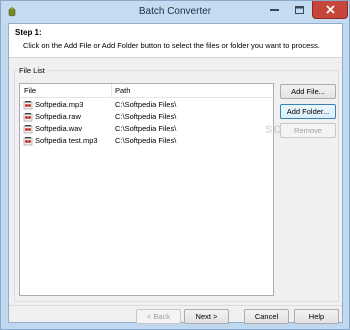 The height and width of the screenshot is (330, 350). Describe the element at coordinates (66, 140) in the screenshot. I see `row-file-name: Softpedia test.mp3` at that location.